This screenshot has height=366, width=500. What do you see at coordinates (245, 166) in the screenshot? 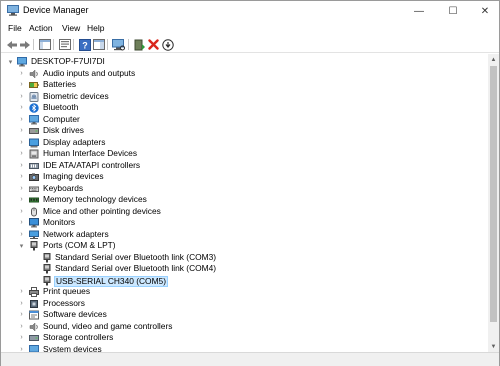
I see `tree-category: › IDE ATA/ATAPI controllers` at bounding box center [245, 166].